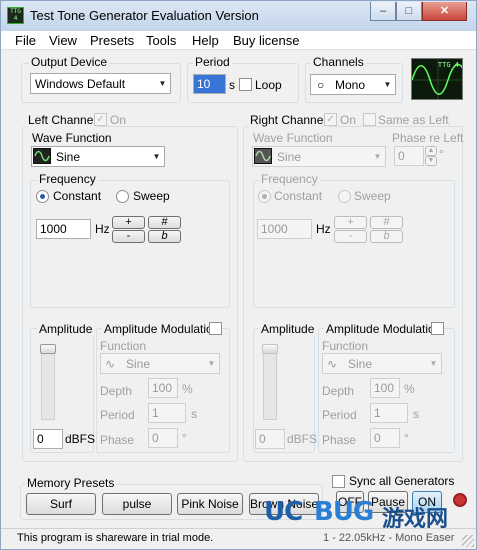 This screenshot has height=550, width=477. What do you see at coordinates (62, 120) in the screenshot?
I see `left-channel-label: Left Channel` at bounding box center [62, 120].